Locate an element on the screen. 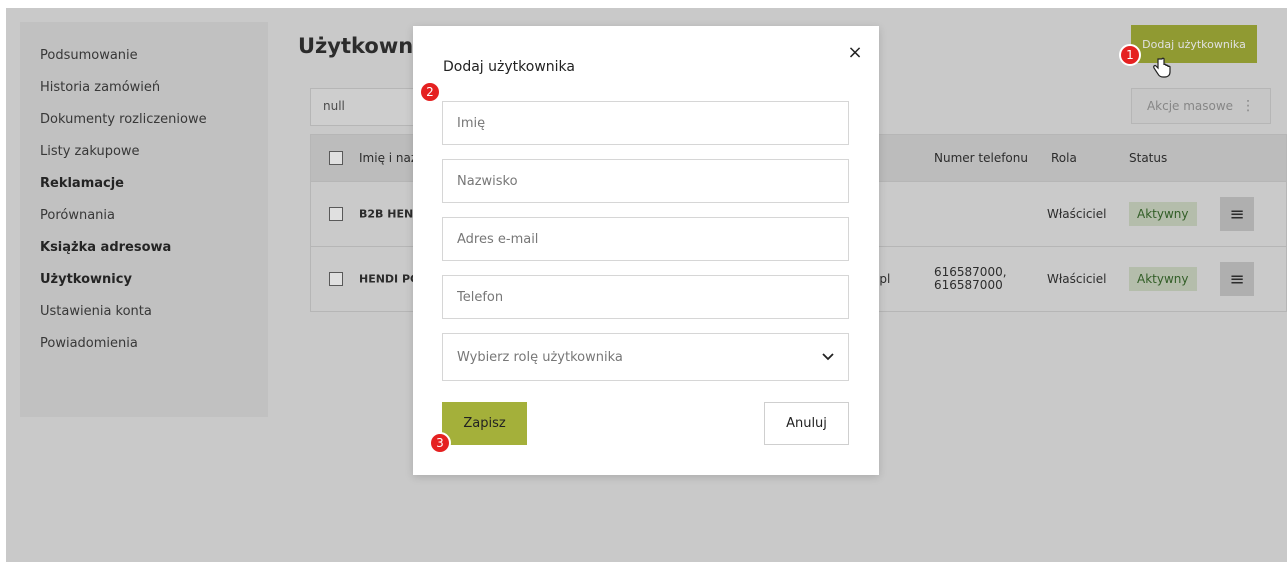 This screenshot has height=562, width=1287. last-name-field is located at coordinates (645, 181).